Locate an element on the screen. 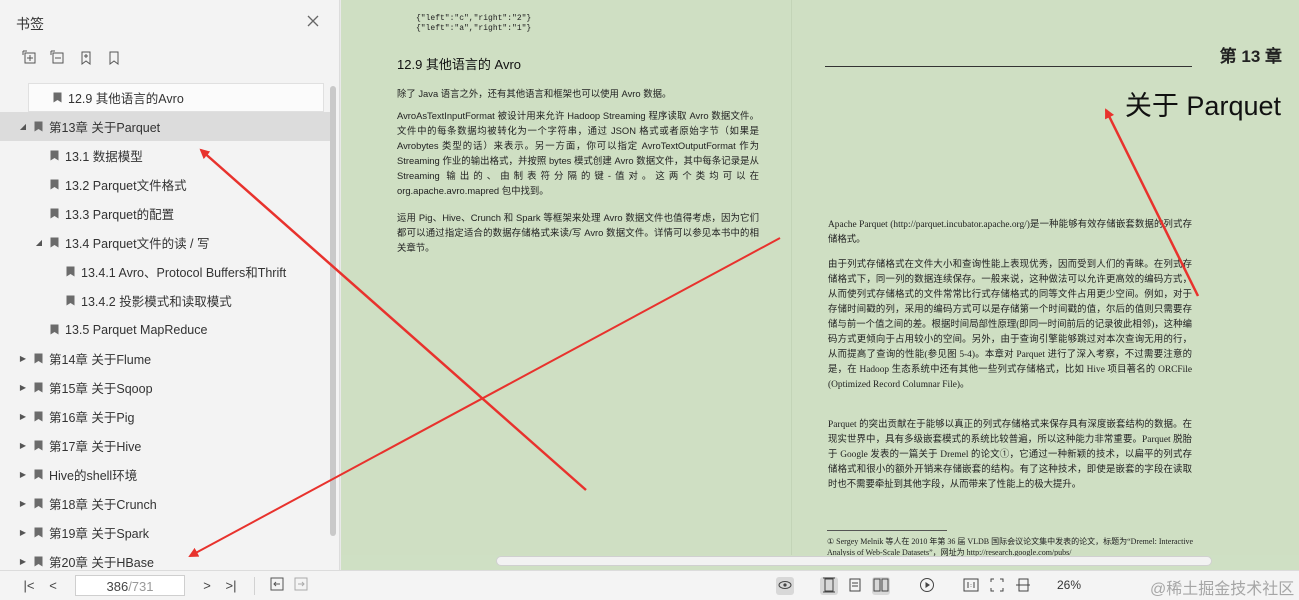 The height and width of the screenshot is (600, 1299). forward-icon is located at coordinates (301, 586).